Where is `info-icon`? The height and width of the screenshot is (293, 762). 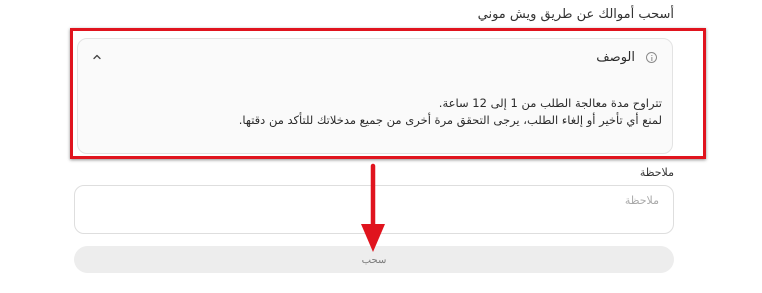 info-icon is located at coordinates (651, 57).